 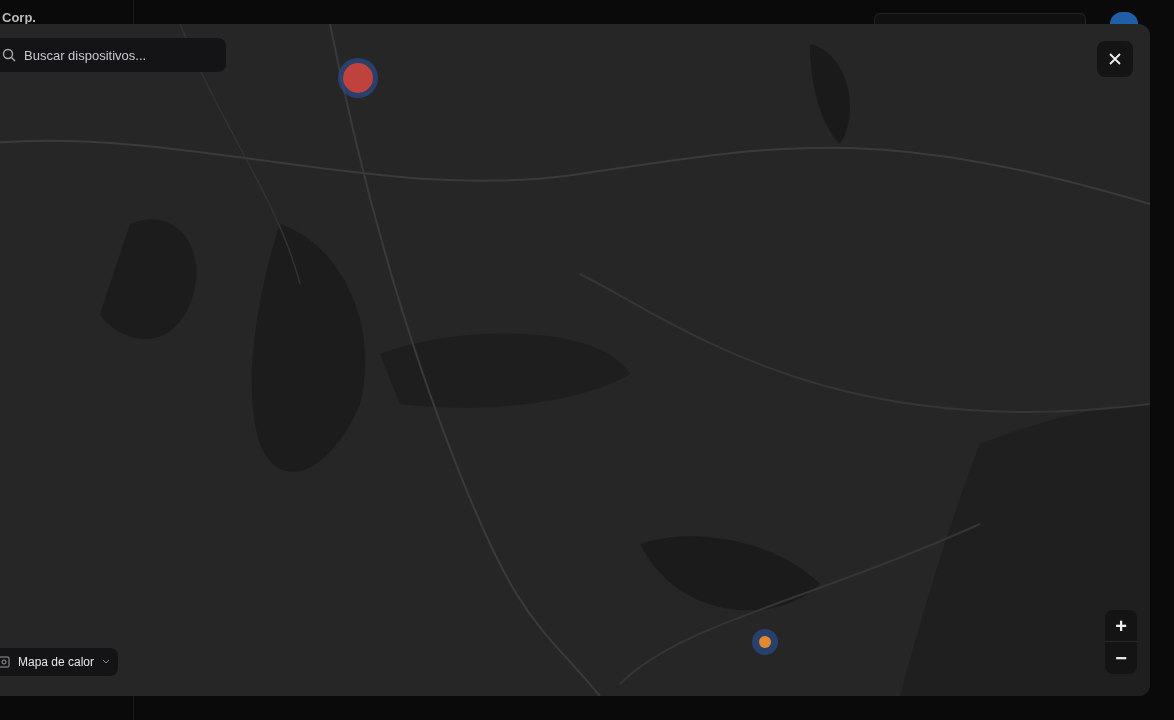 What do you see at coordinates (9, 55) in the screenshot?
I see `search-icon` at bounding box center [9, 55].